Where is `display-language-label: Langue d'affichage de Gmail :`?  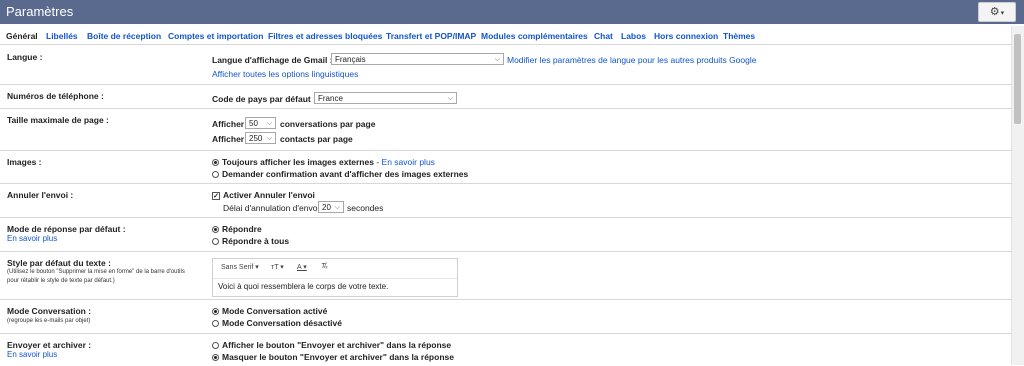
display-language-label: Langue d'affichage de Gmail : is located at coordinates (272, 60).